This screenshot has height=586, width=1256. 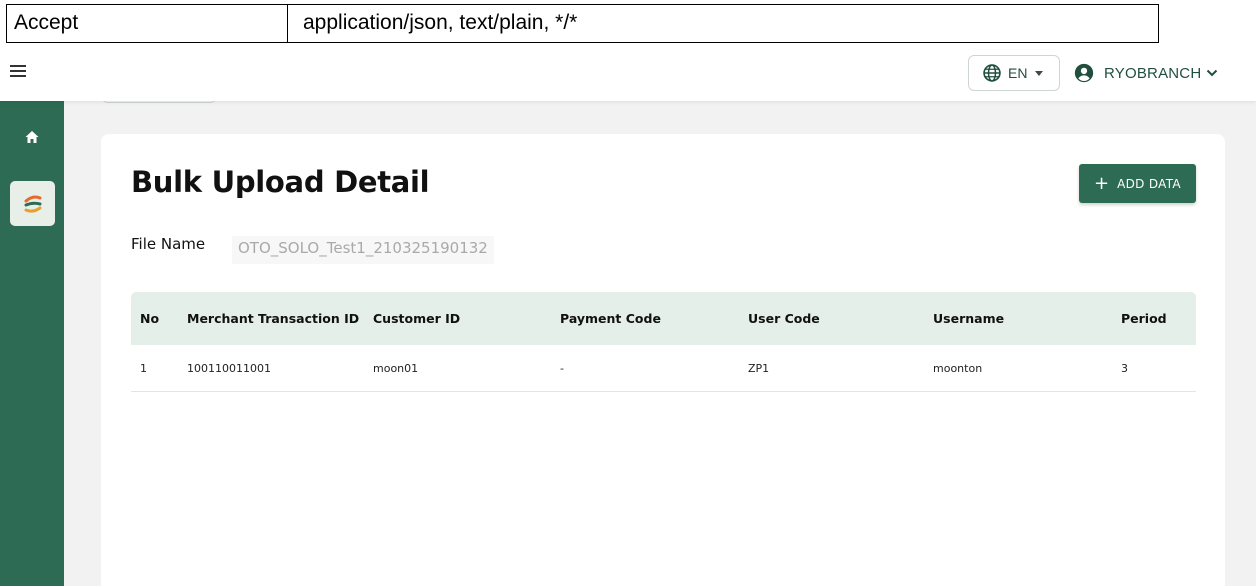 What do you see at coordinates (143, 368) in the screenshot?
I see `cell-no: 1` at bounding box center [143, 368].